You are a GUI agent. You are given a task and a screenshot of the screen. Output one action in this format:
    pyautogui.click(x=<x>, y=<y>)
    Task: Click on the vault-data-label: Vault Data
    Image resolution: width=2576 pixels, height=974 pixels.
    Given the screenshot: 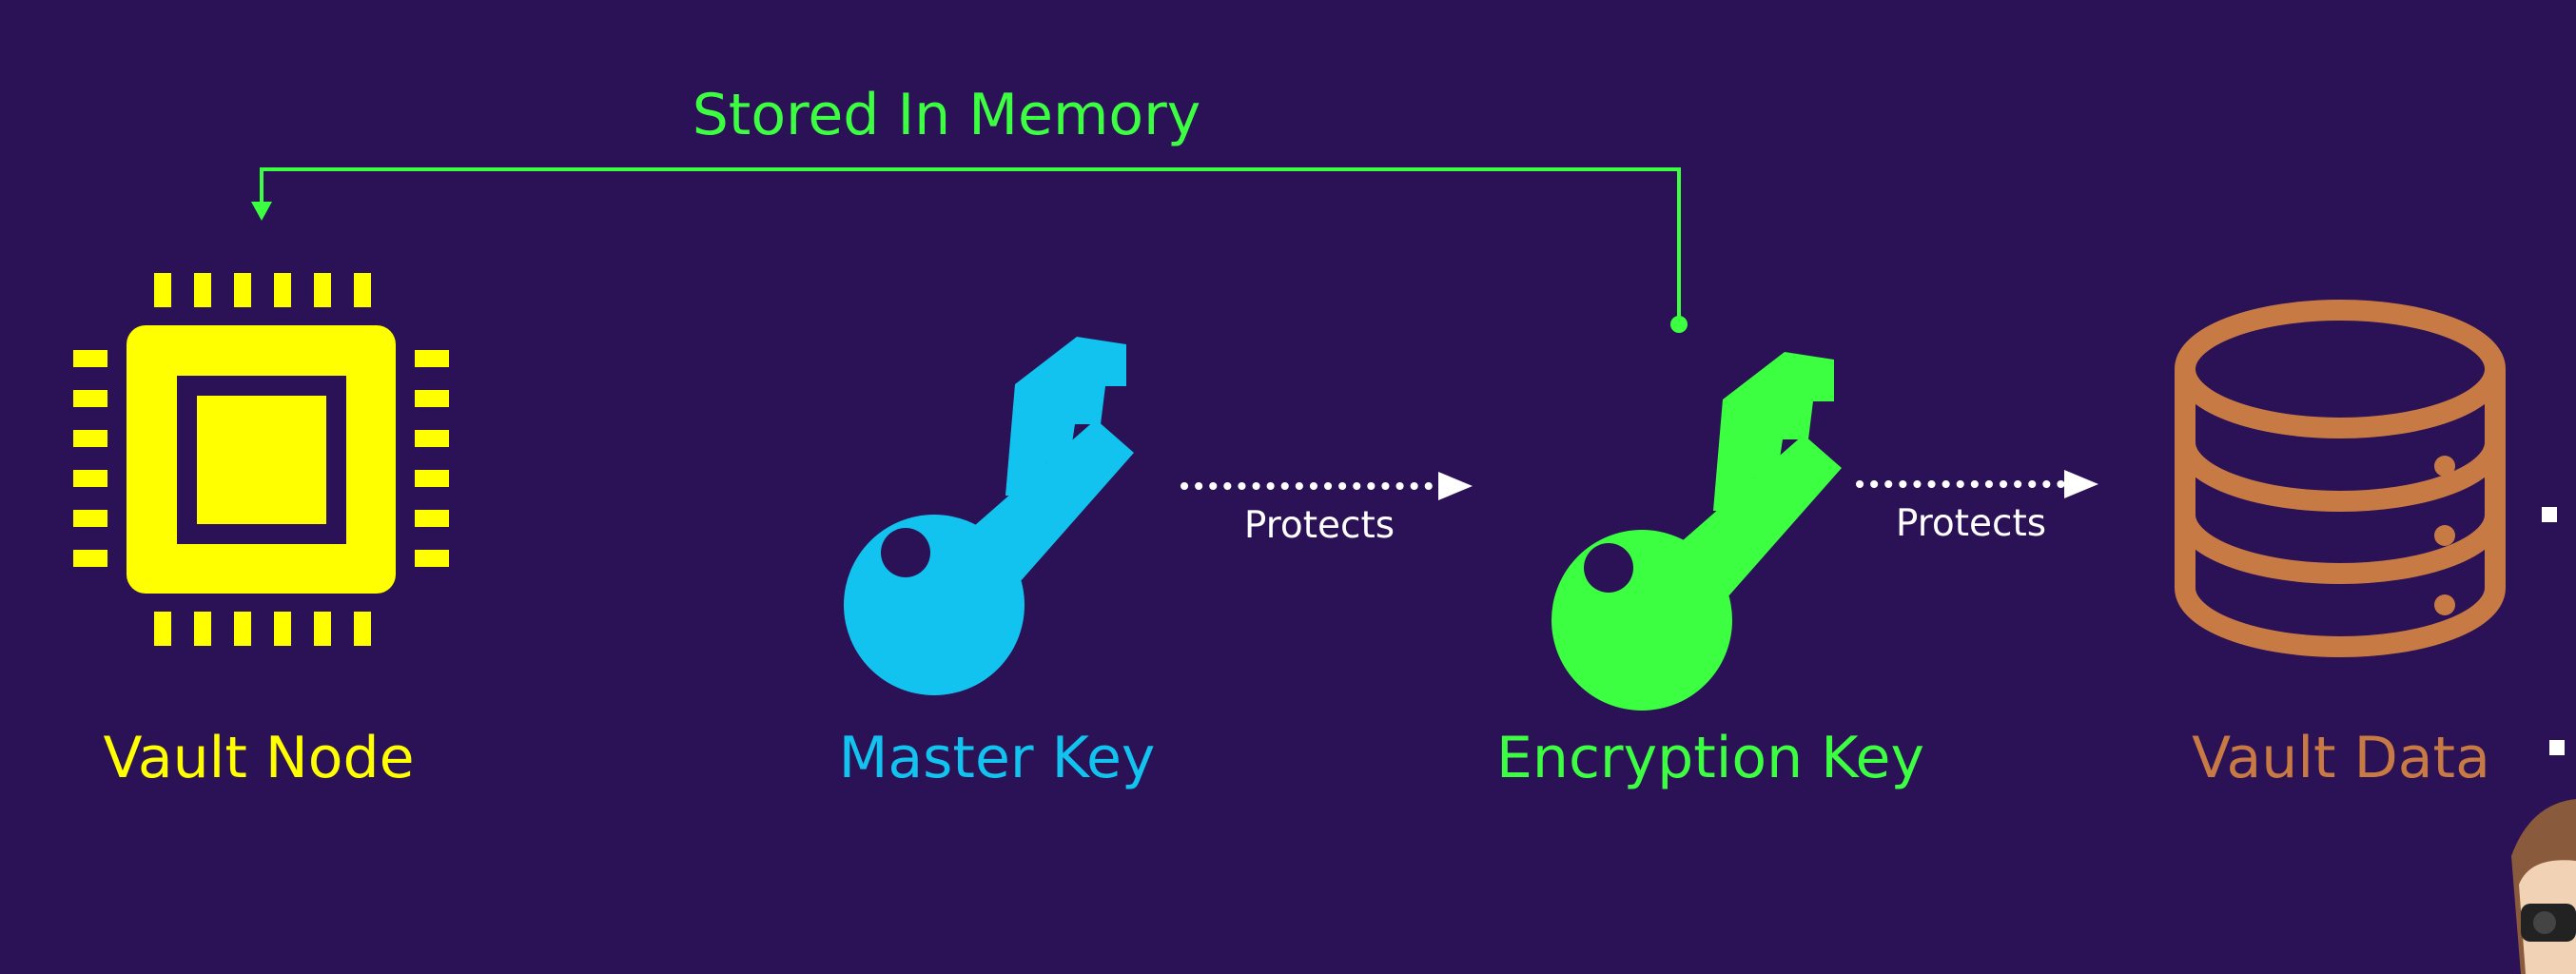 What is the action you would take?
    pyautogui.click(x=2341, y=758)
    